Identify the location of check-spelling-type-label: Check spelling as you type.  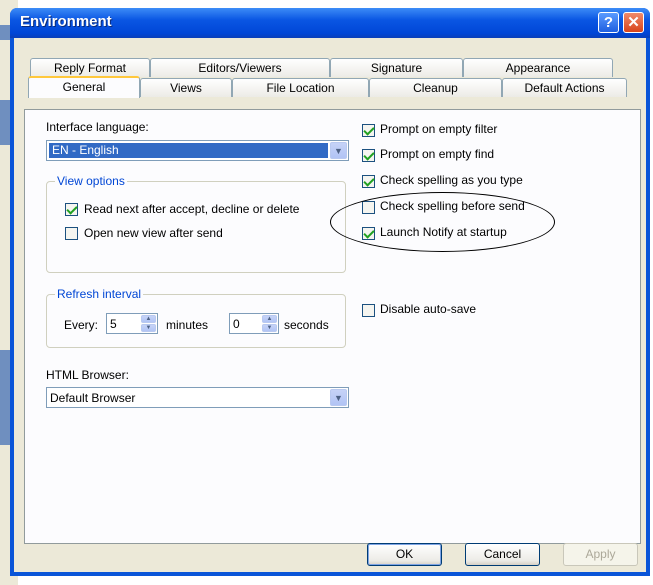
(451, 180).